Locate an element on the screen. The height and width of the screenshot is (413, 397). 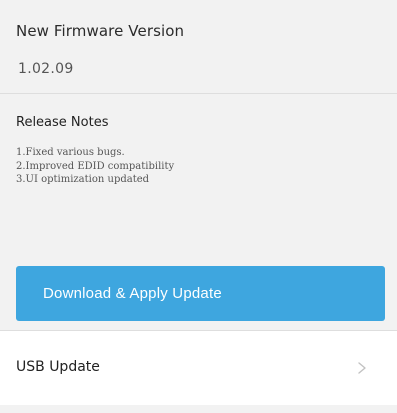
release-note-item: 1.Fixed various bugs. is located at coordinates (70, 152).